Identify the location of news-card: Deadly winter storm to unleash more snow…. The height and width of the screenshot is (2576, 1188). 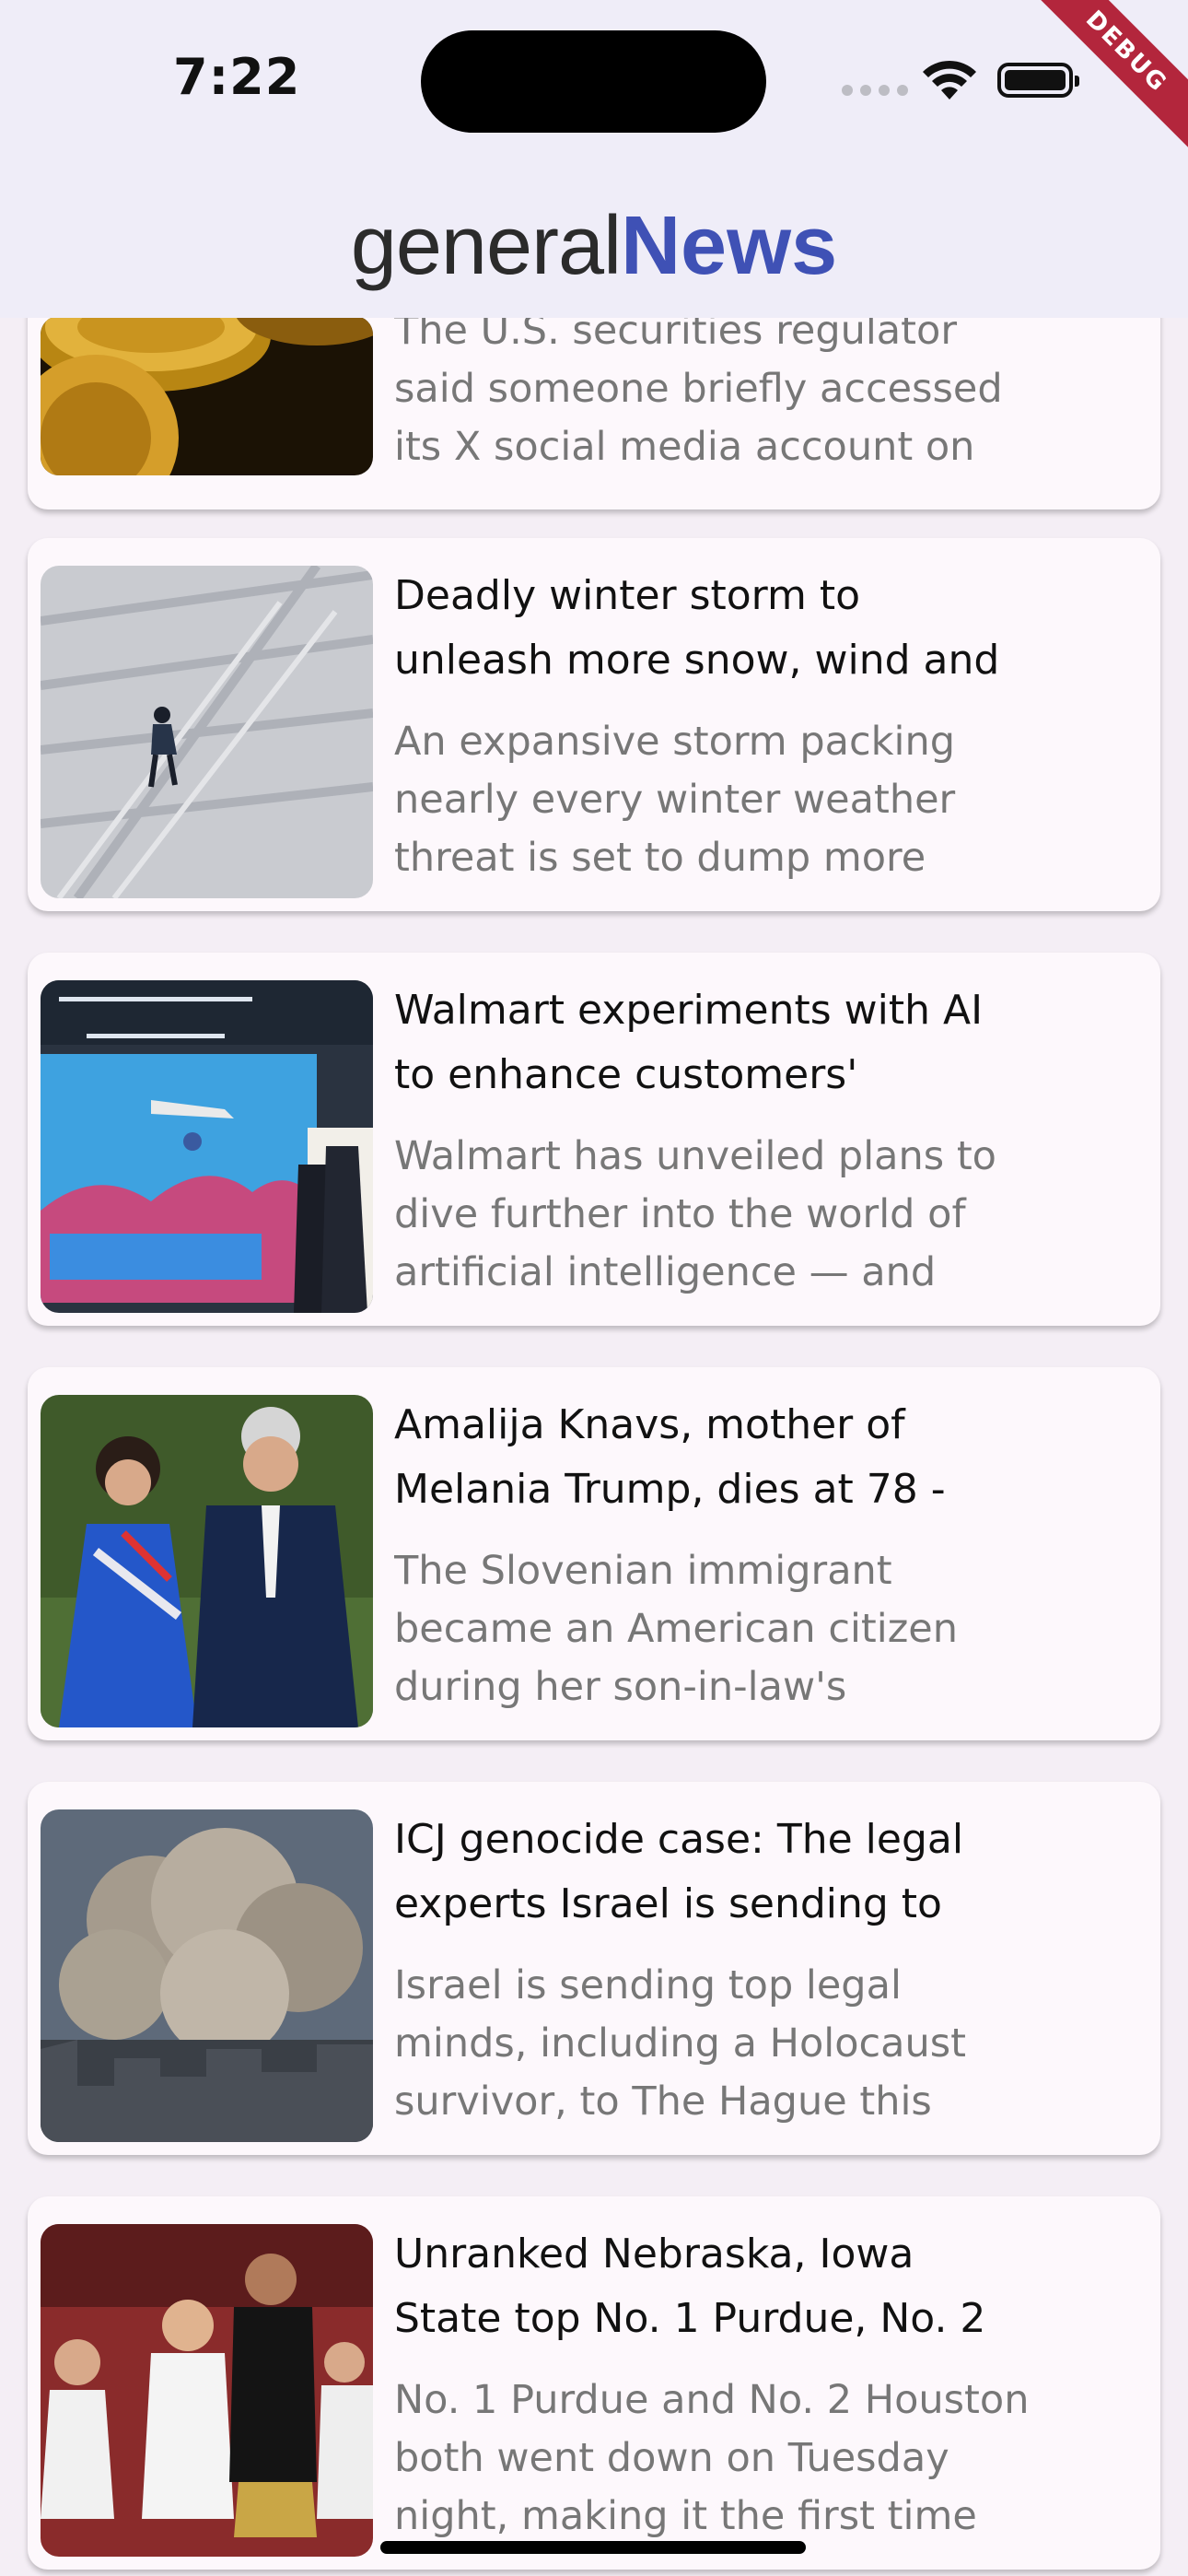
(594, 724).